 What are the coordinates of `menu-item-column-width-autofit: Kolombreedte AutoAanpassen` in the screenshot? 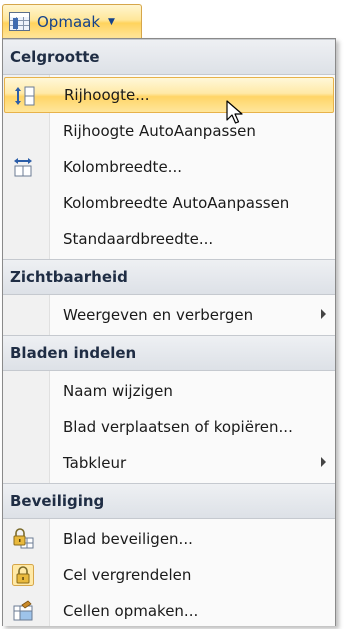 It's located at (169, 203).